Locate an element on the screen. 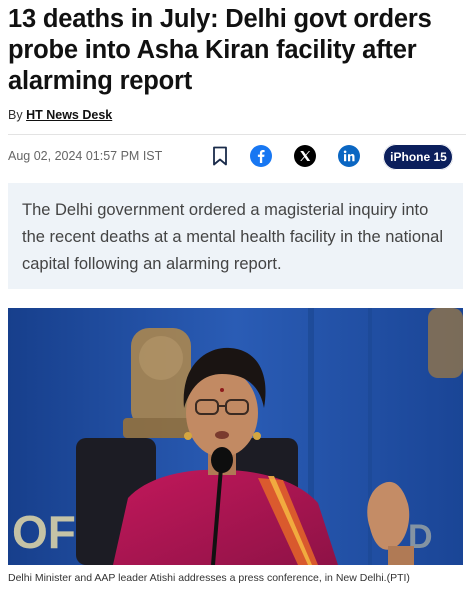 This screenshot has width=474, height=594. publish-timestamp: Aug 02, 2024 01:57 PM IST is located at coordinates (85, 156).